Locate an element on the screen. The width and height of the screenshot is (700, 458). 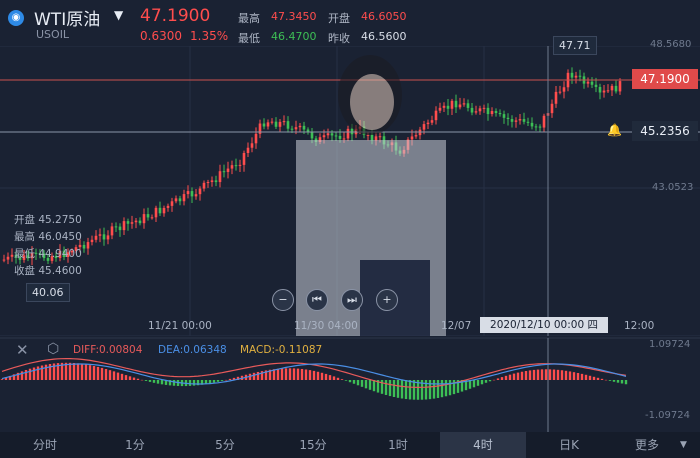
prevclose-label: 昨收 is located at coordinates (339, 38).